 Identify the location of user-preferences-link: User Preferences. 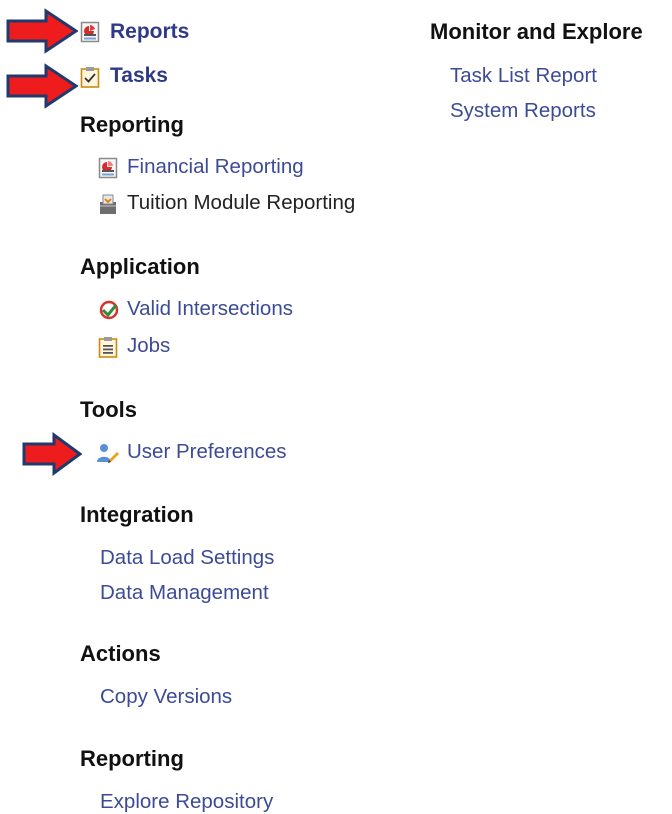
(207, 452).